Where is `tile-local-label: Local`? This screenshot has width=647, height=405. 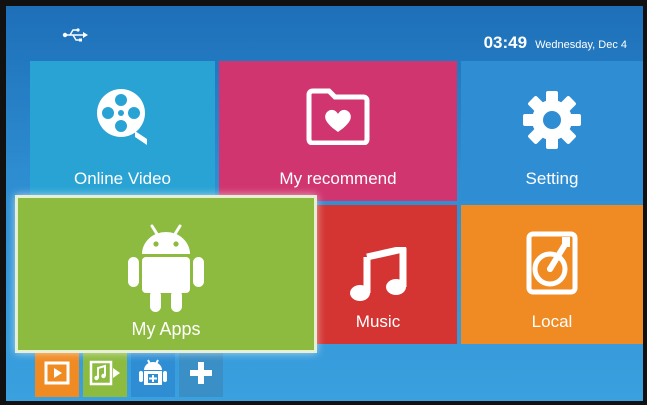 tile-local-label: Local is located at coordinates (552, 321).